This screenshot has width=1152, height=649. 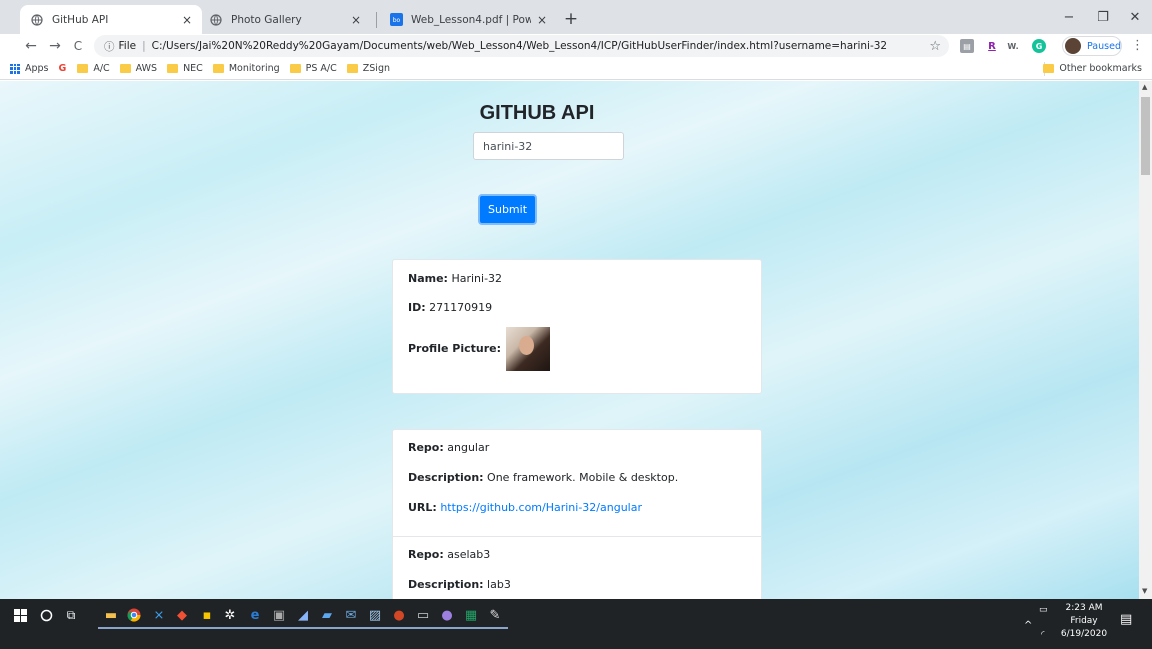 I want to click on id-value: 271170919, so click(x=461, y=307).